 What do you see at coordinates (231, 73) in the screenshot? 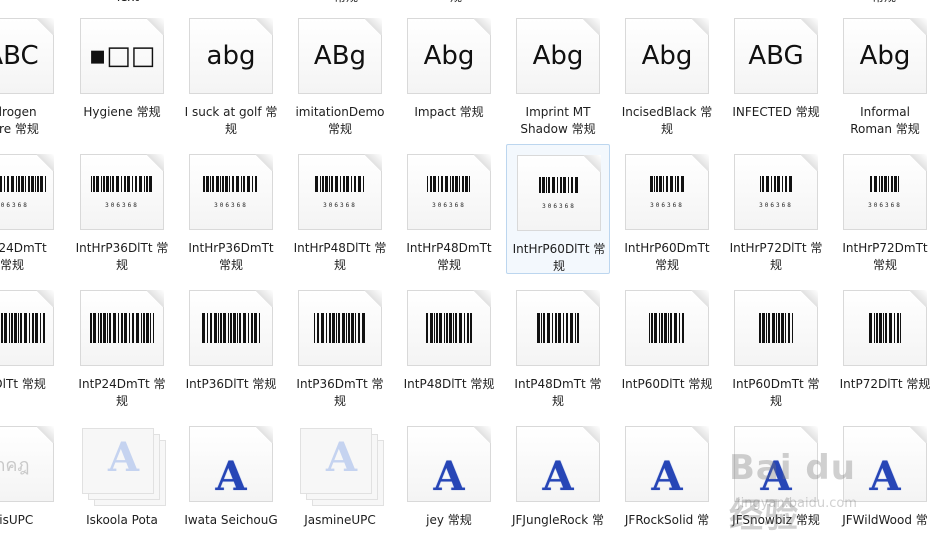
I see `font-file-item: abg I suck at golf 常 规` at bounding box center [231, 73].